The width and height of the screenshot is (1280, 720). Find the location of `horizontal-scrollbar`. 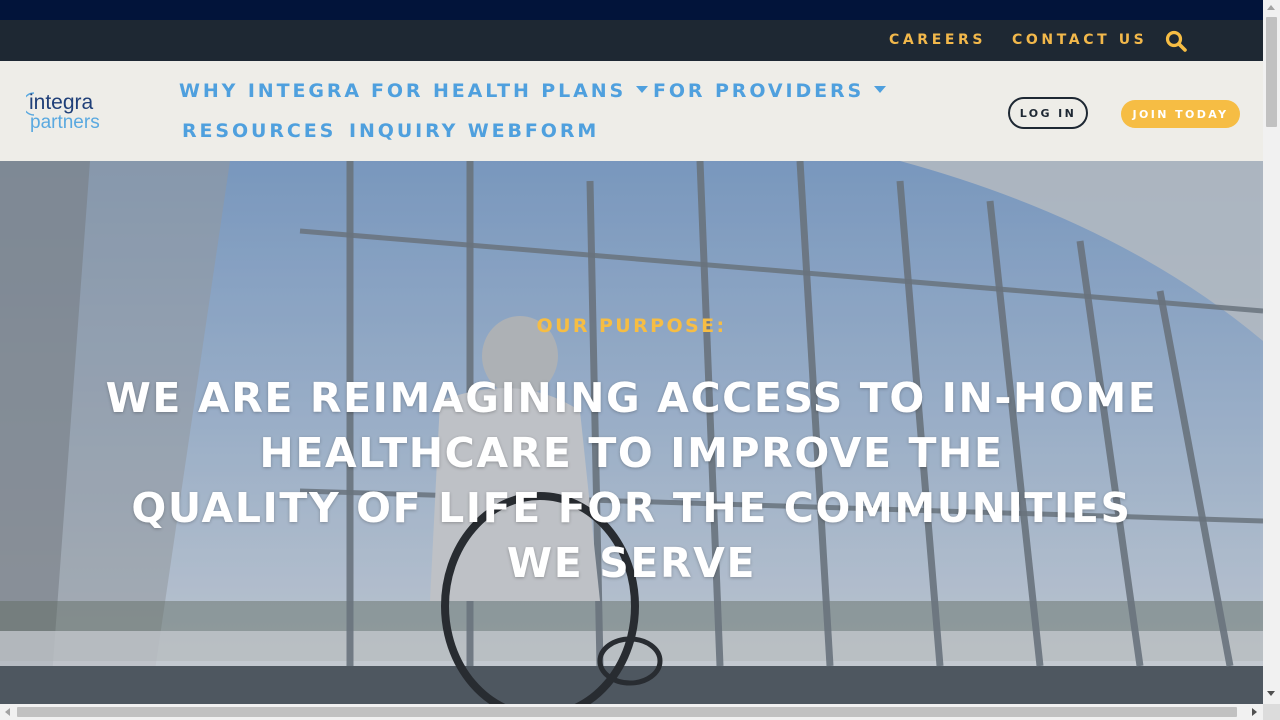

horizontal-scrollbar is located at coordinates (631, 712).